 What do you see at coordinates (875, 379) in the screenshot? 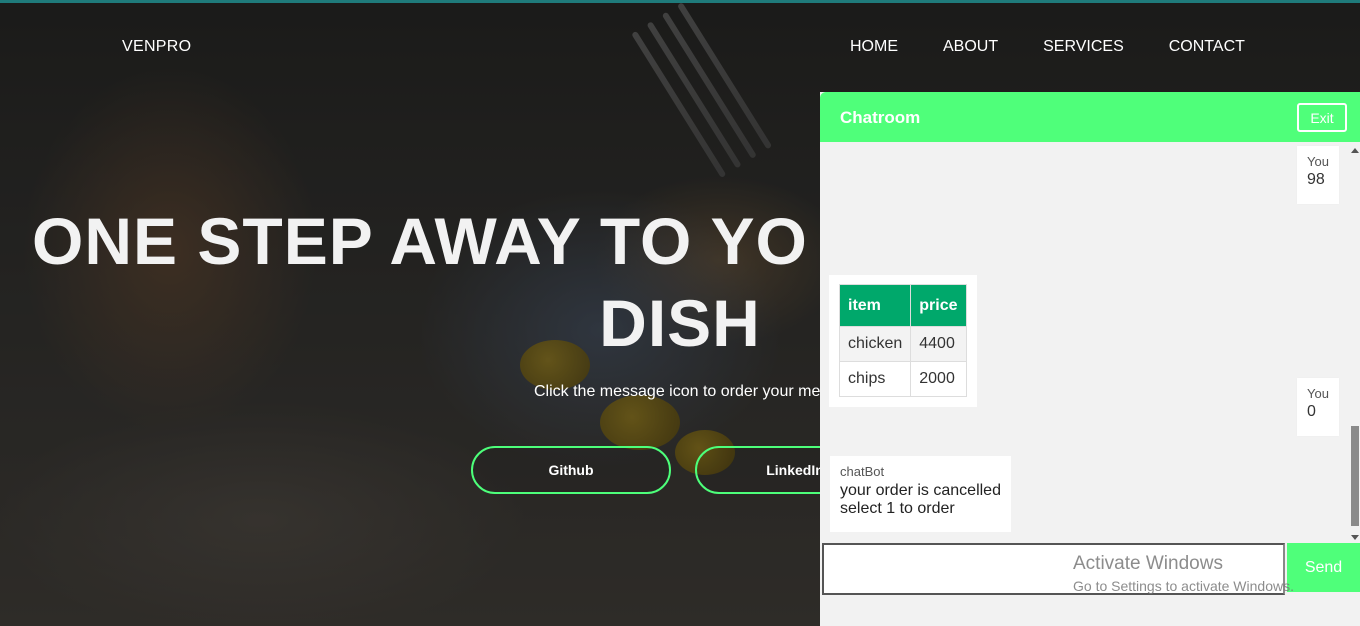
I see `table-cell: chips` at bounding box center [875, 379].